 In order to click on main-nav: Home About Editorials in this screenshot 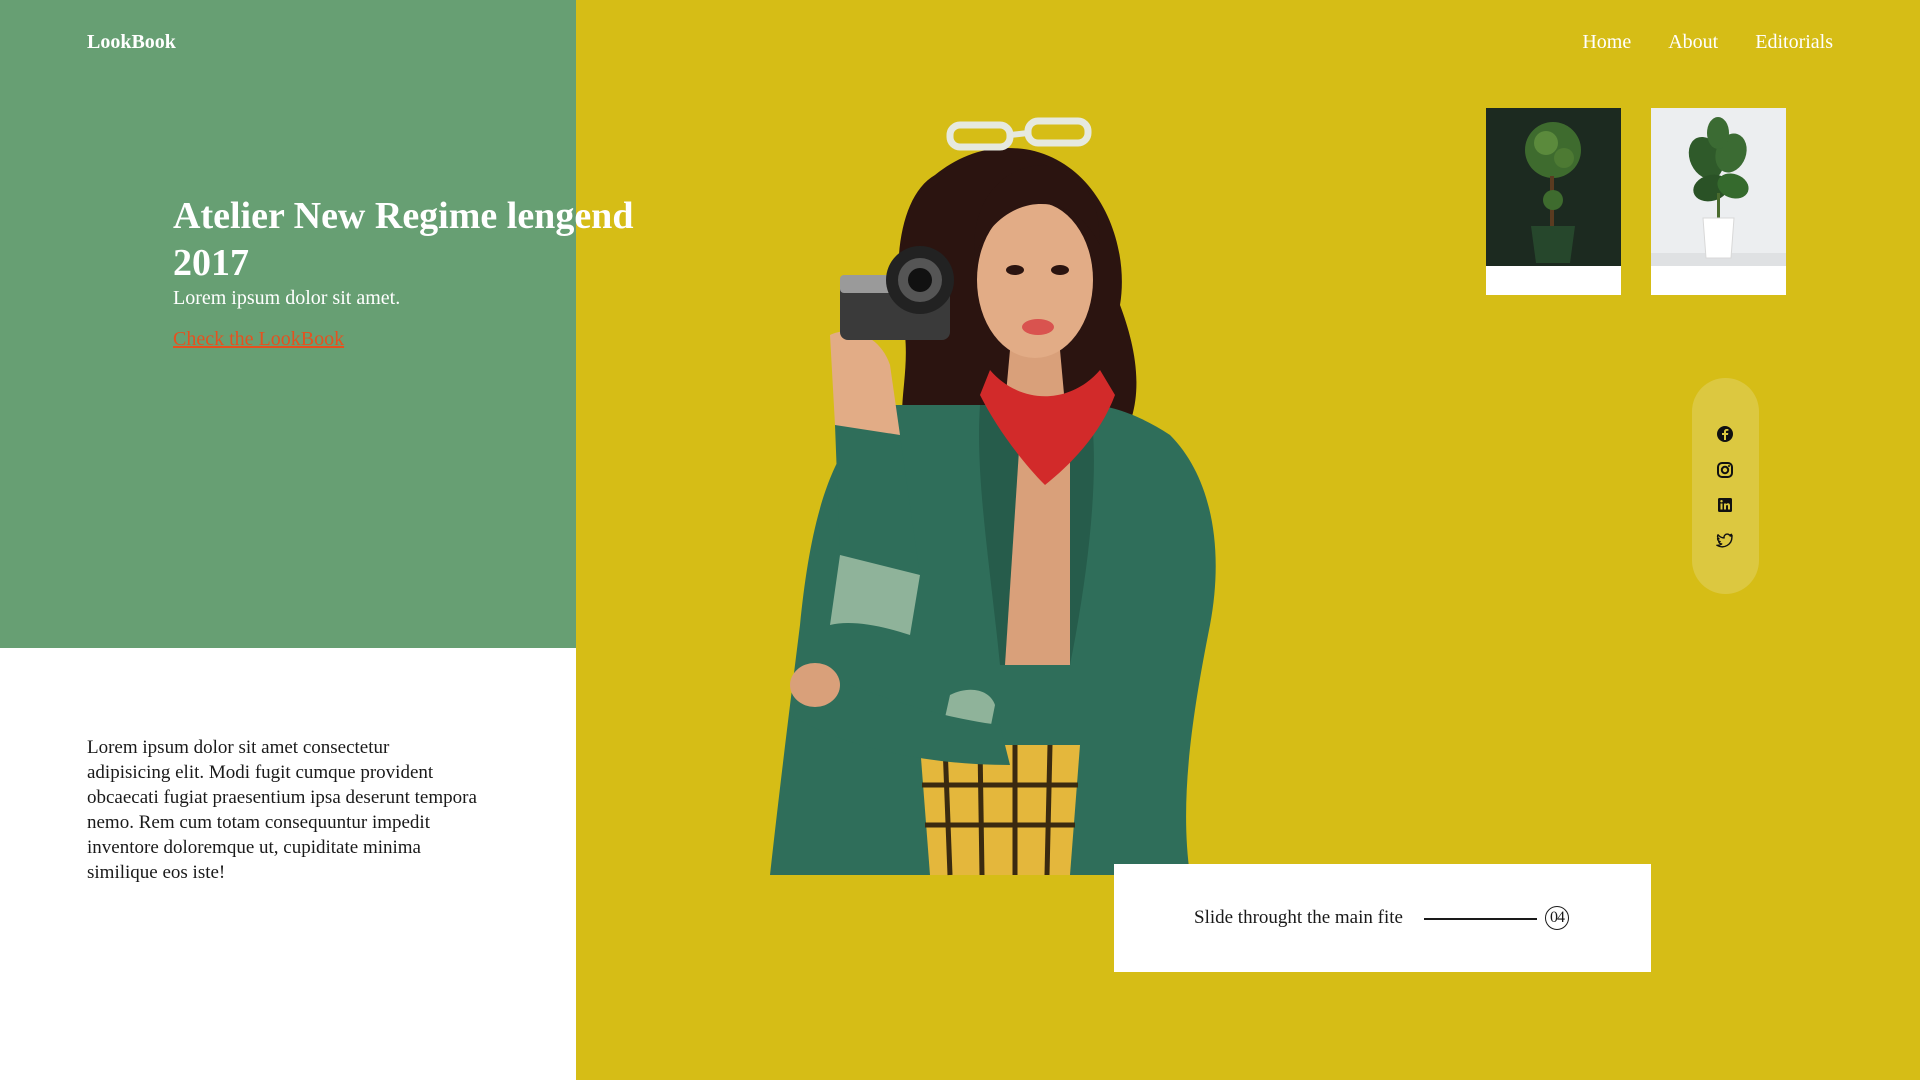, I will do `click(1707, 42)`.